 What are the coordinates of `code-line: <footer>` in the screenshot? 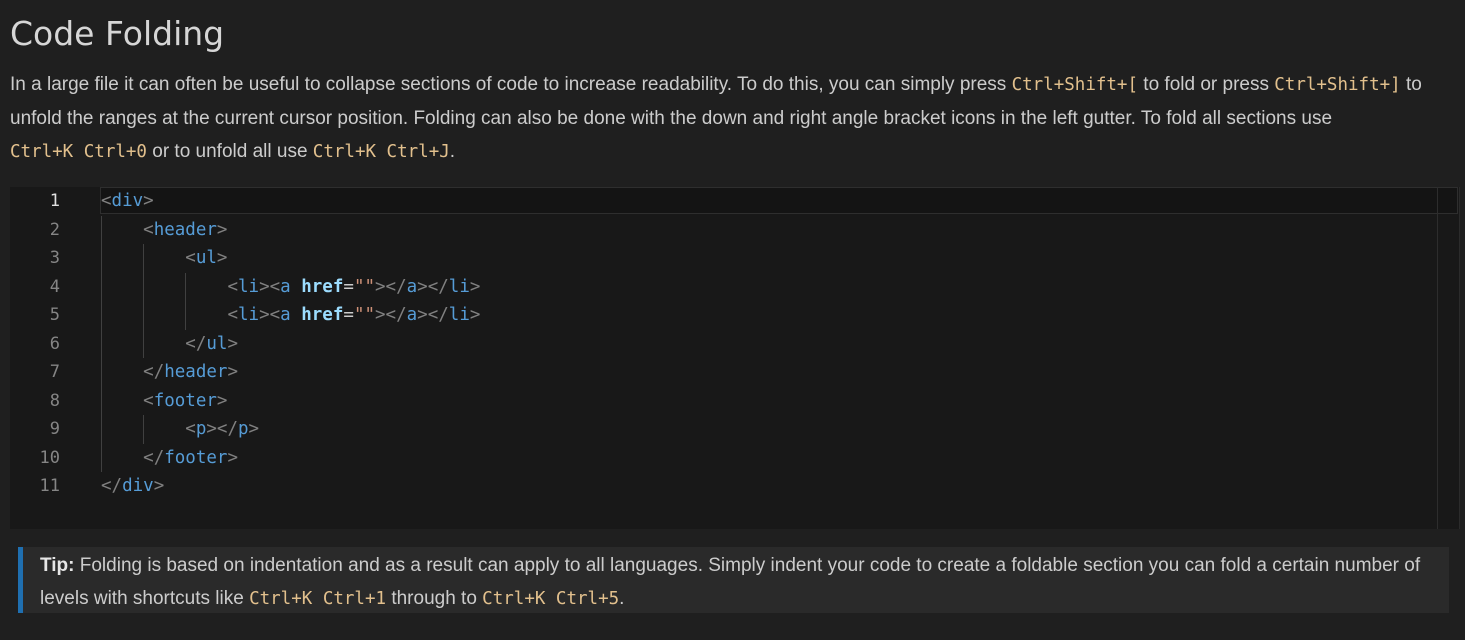 It's located at (164, 401).